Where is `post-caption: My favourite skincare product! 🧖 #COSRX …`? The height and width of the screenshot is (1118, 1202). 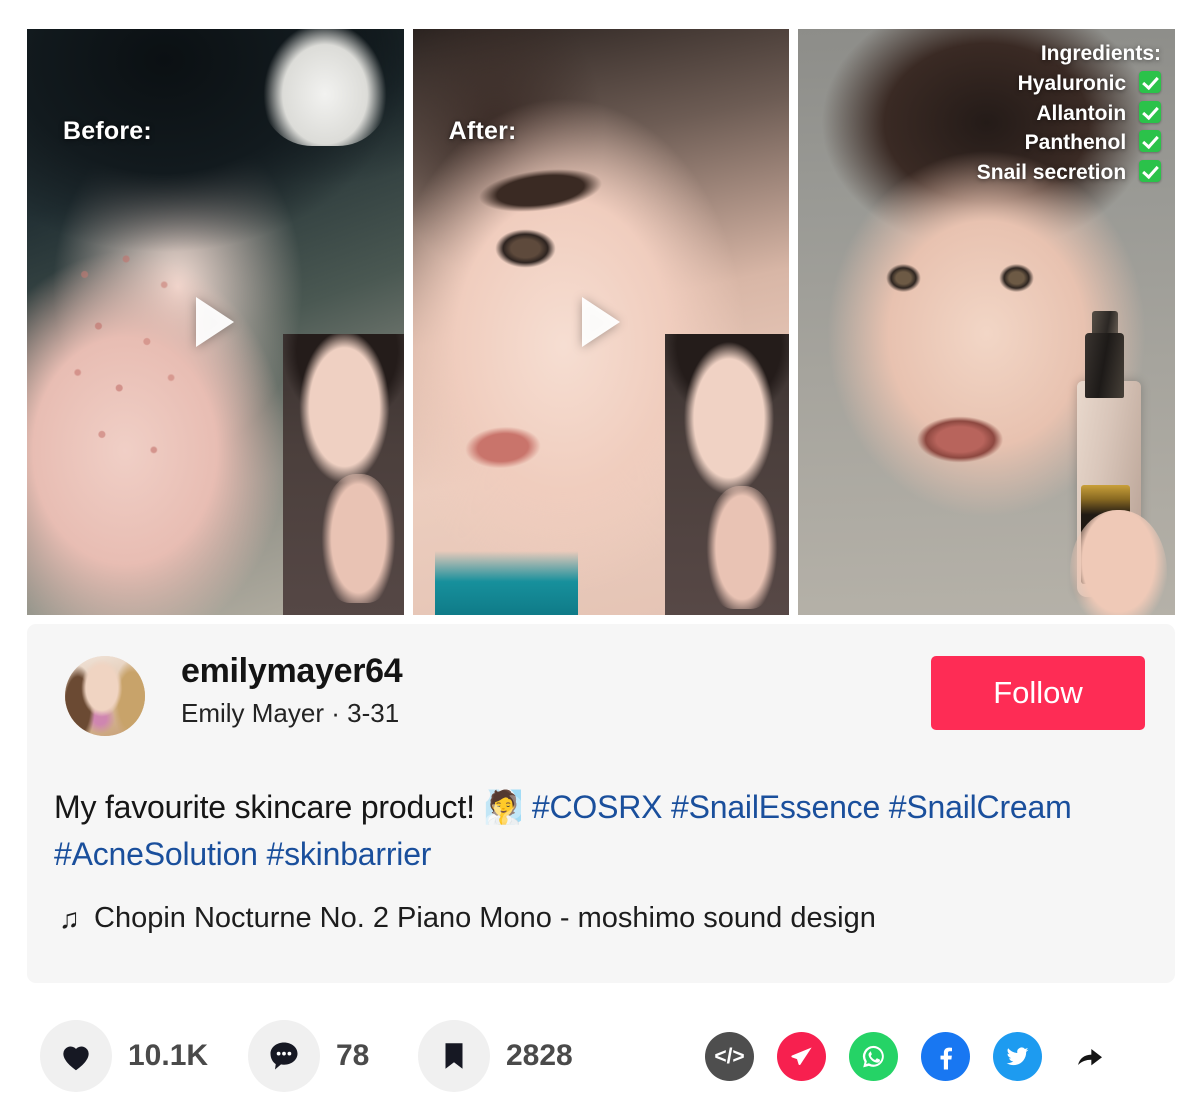 post-caption: My favourite skincare product! 🧖 #COSRX … is located at coordinates (584, 831).